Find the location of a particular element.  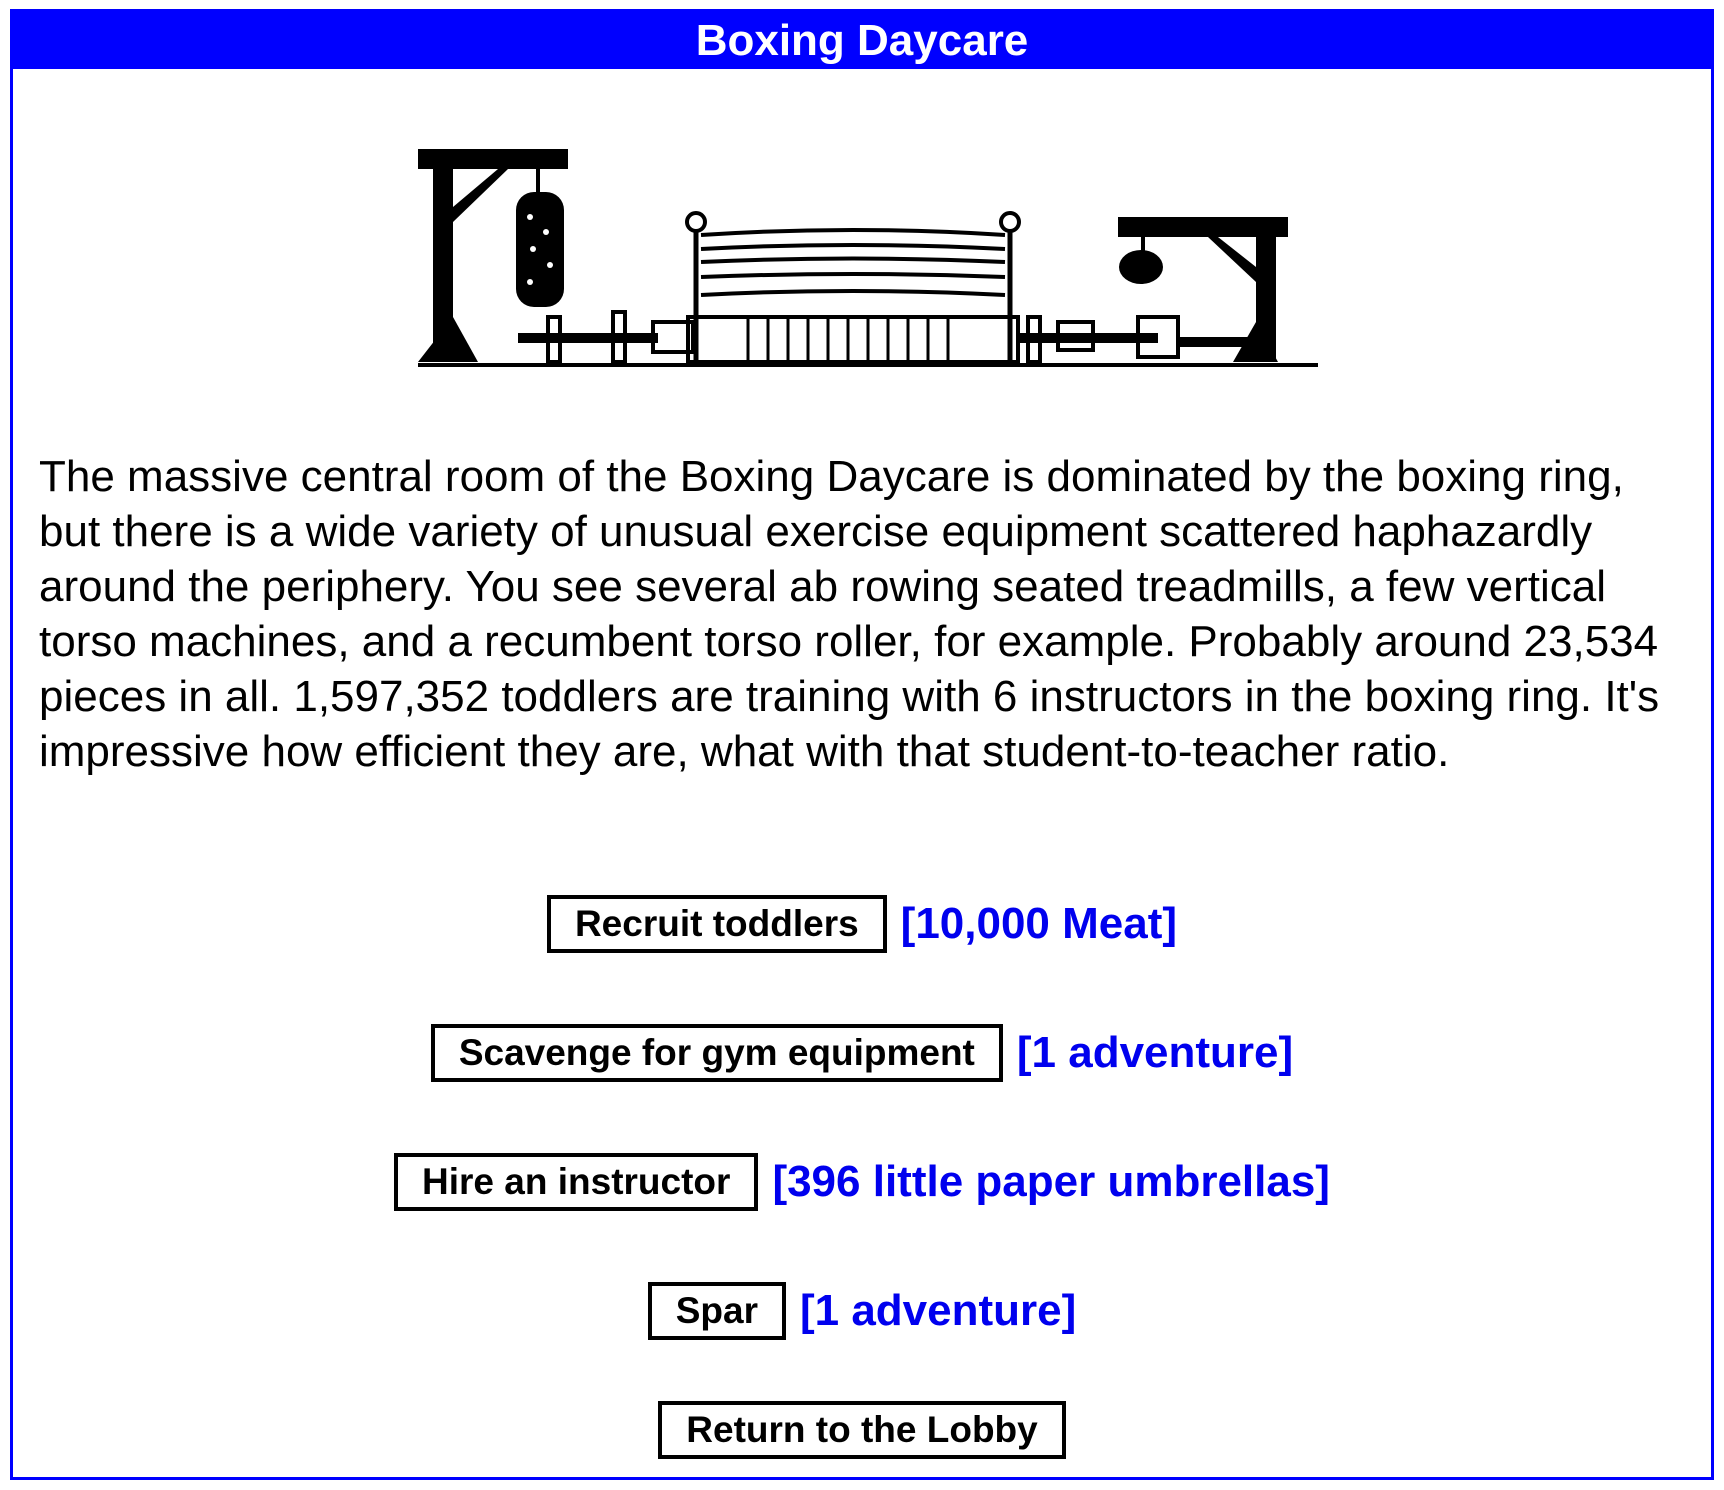

exercise-equipment-icon is located at coordinates (883, 337).